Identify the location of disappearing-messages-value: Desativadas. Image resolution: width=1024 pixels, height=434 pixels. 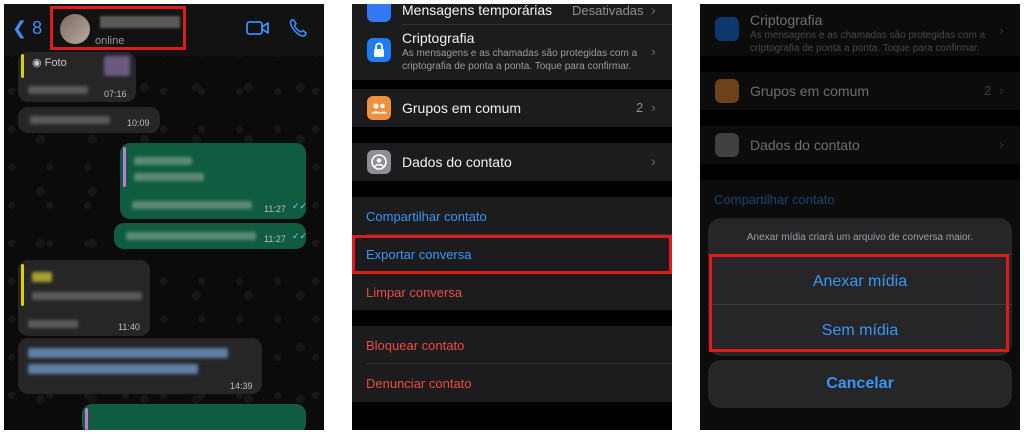
(608, 11).